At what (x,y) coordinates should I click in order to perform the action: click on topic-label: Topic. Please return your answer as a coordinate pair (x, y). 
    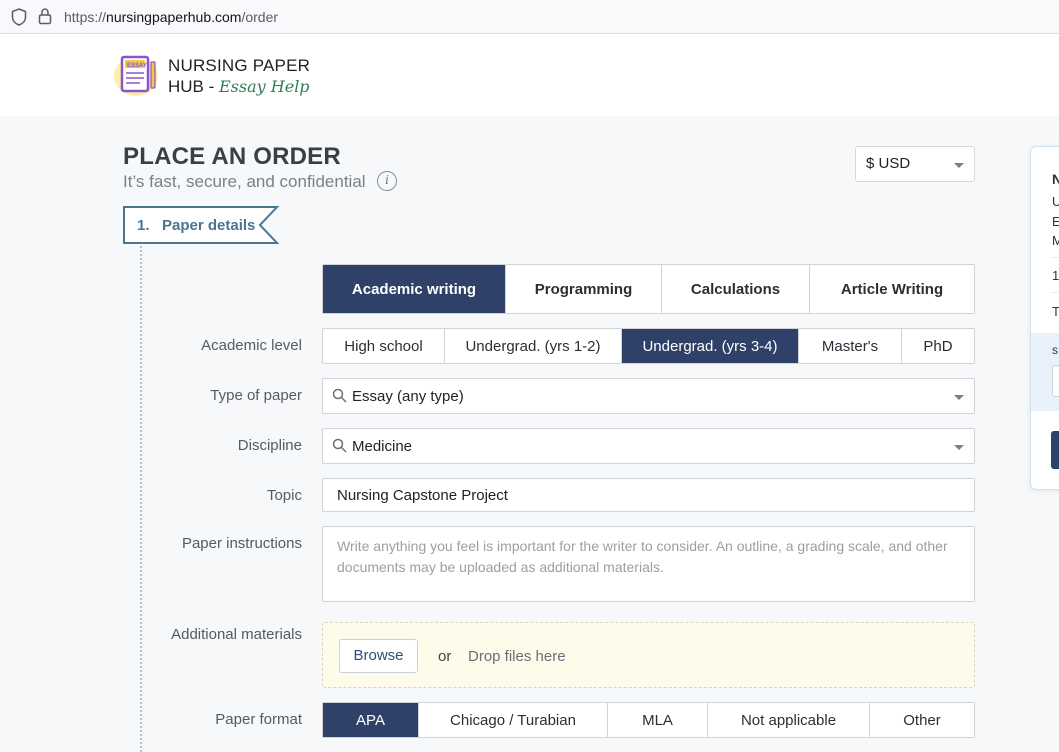
    Looking at the image, I should click on (284, 495).